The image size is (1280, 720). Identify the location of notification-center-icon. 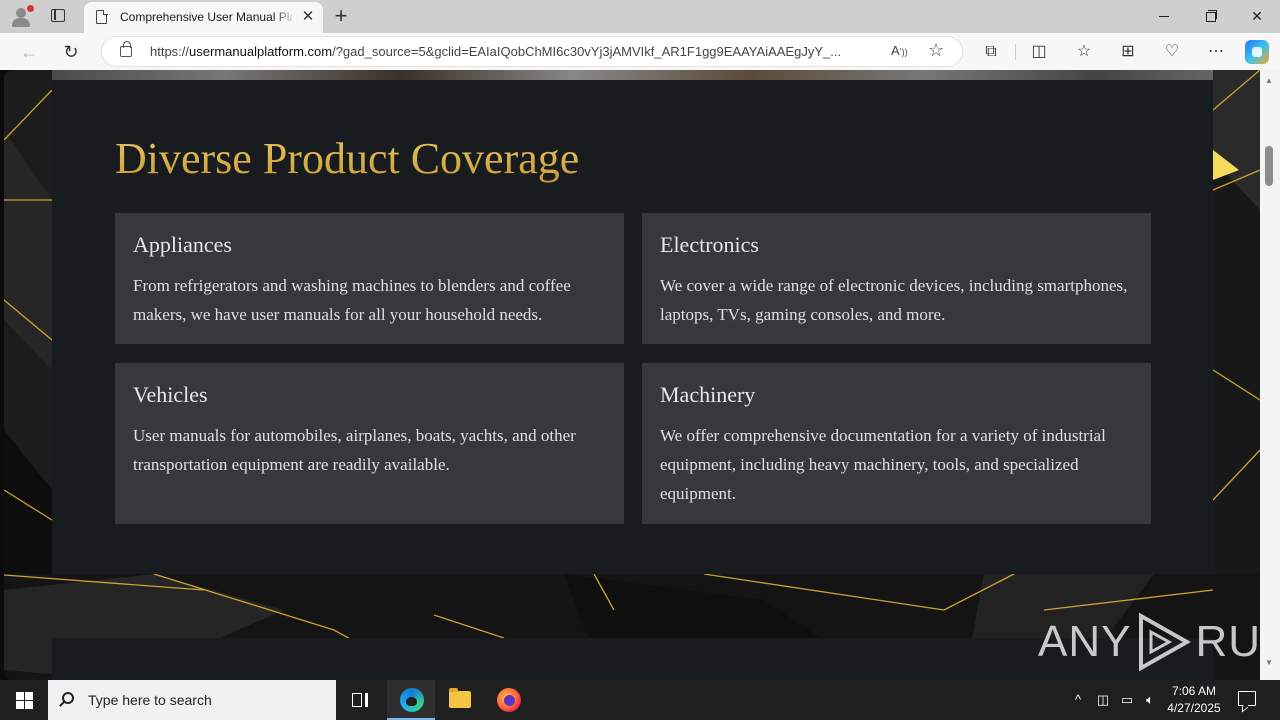
(1247, 698).